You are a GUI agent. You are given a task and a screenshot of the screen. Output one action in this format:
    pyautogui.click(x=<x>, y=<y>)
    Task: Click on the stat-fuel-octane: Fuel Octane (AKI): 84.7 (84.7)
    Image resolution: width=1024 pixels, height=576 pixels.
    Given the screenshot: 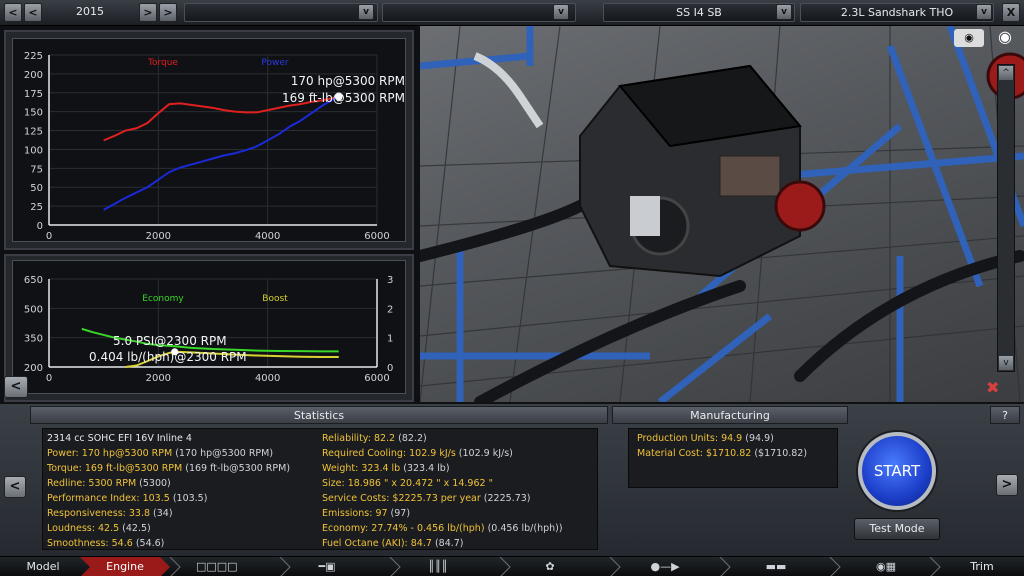 What is the action you would take?
    pyautogui.click(x=393, y=543)
    